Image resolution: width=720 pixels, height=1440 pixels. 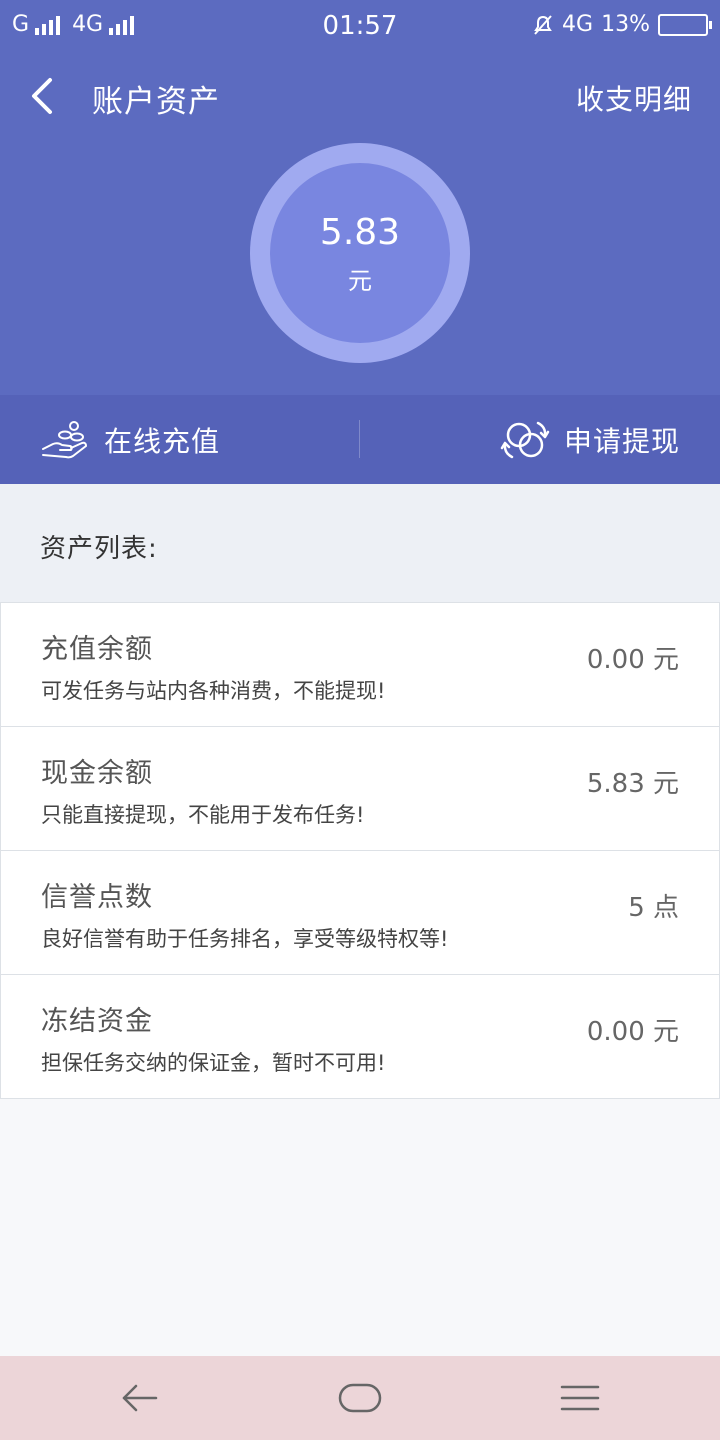 I want to click on back-button, so click(x=42, y=96).